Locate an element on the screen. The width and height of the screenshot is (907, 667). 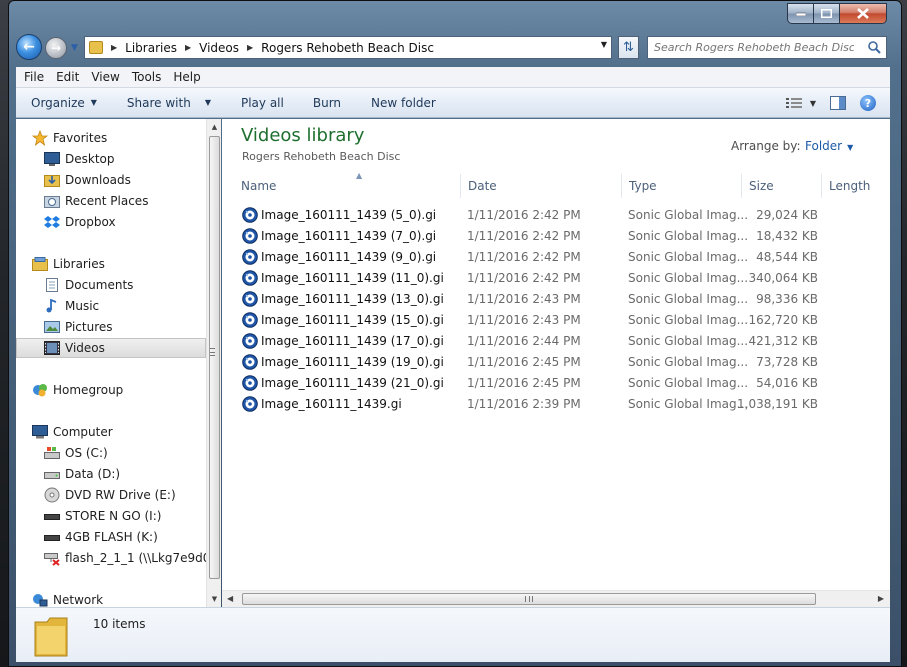
nav-drive-e: DVD RW Drive (E:) is located at coordinates (110, 495).